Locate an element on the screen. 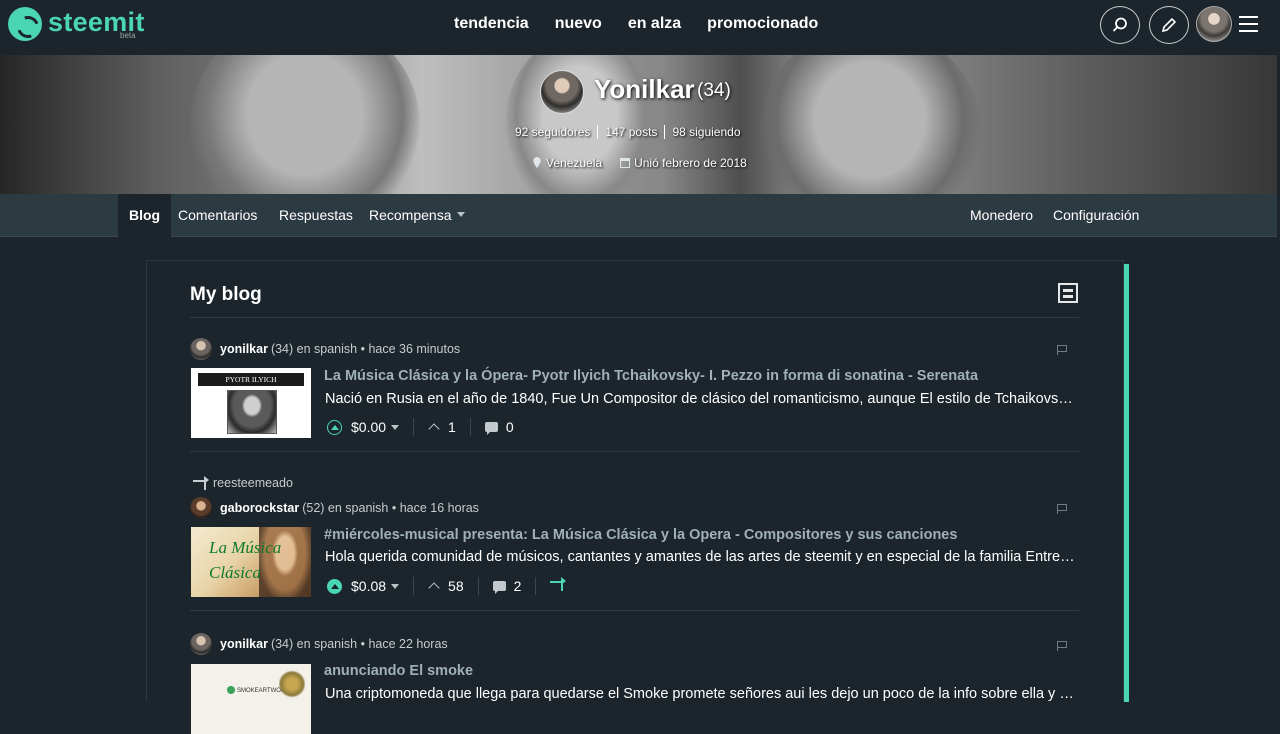  page-title: My blog is located at coordinates (226, 294).